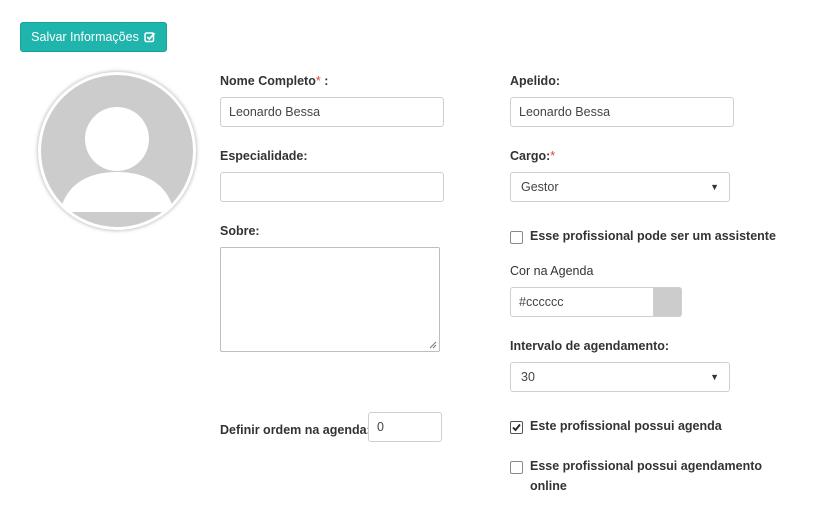  Describe the element at coordinates (330, 299) in the screenshot. I see `sobre-textarea` at that location.